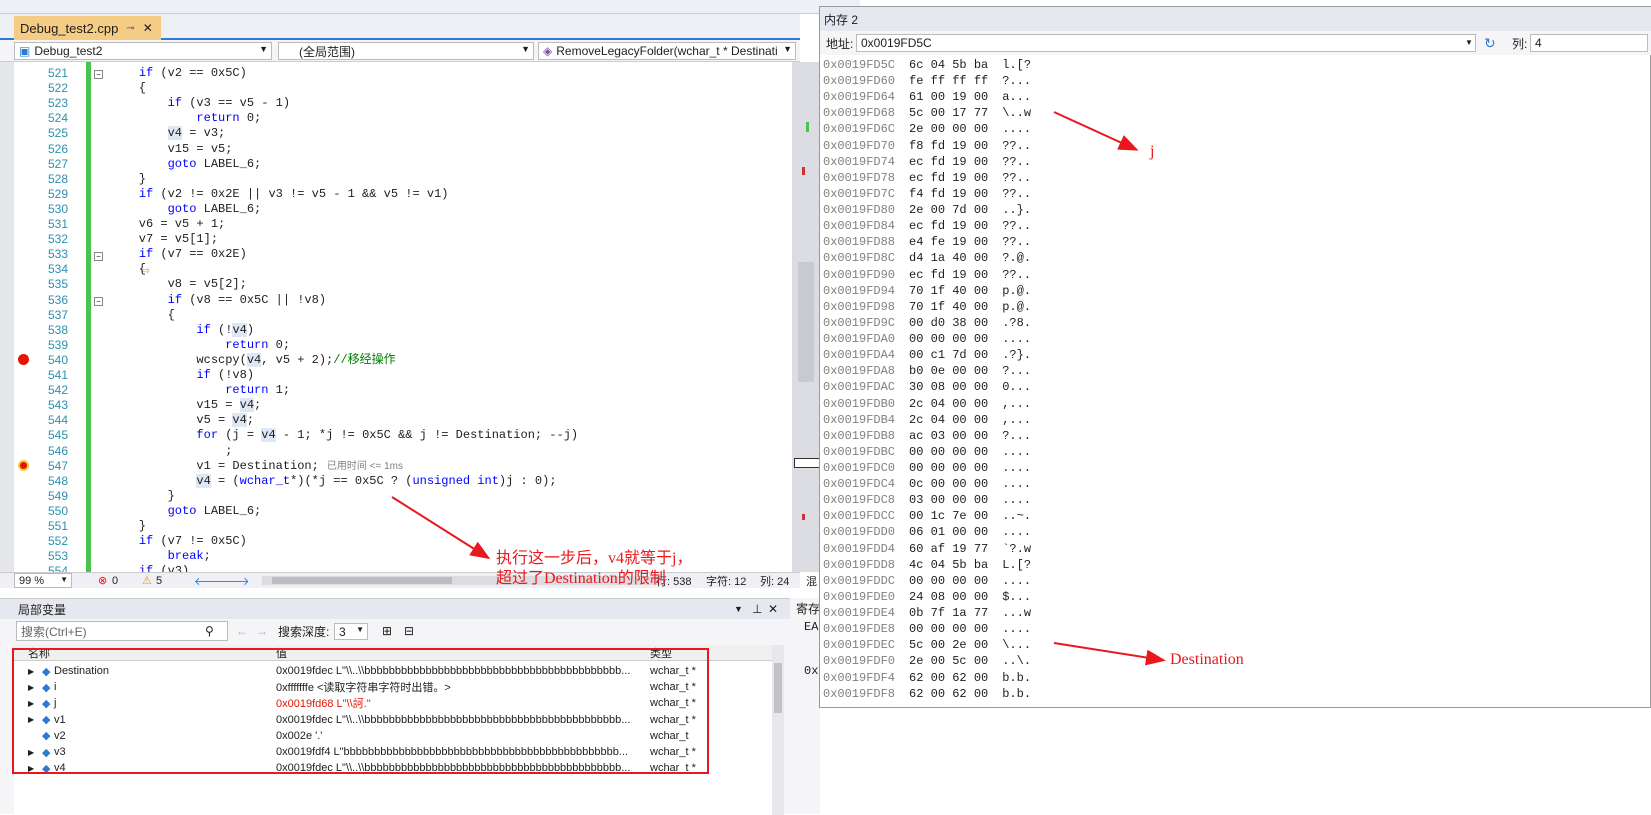  I want to click on annotation-destination: Destination, so click(1207, 659).